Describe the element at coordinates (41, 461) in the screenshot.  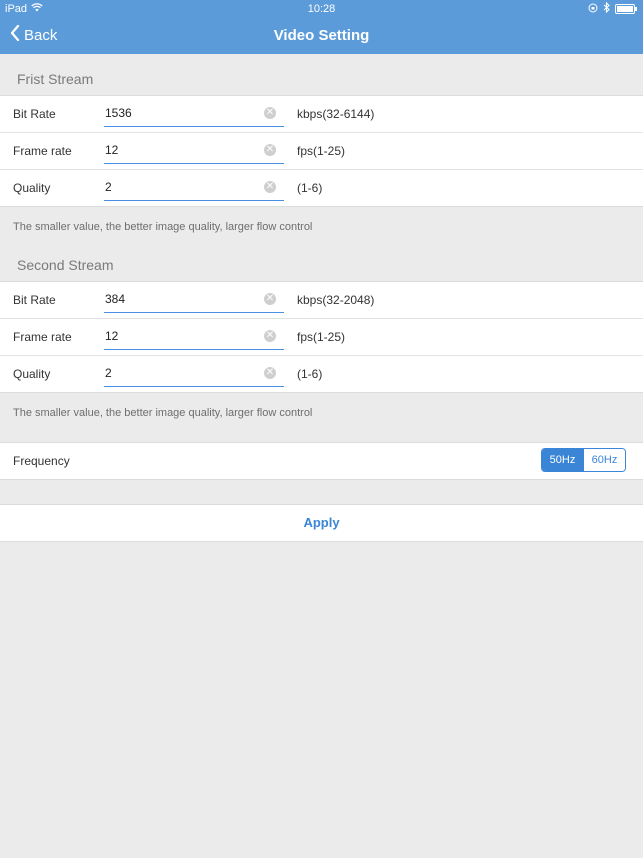
I see `frequency-label: Frequency` at that location.